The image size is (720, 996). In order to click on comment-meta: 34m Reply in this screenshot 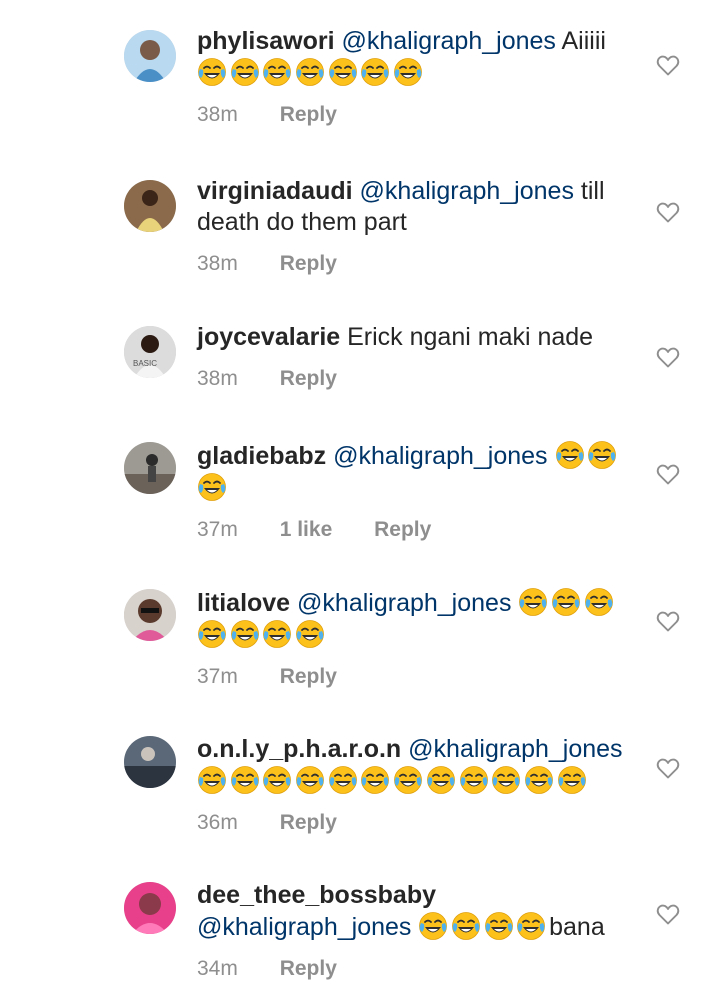, I will do `click(417, 970)`.